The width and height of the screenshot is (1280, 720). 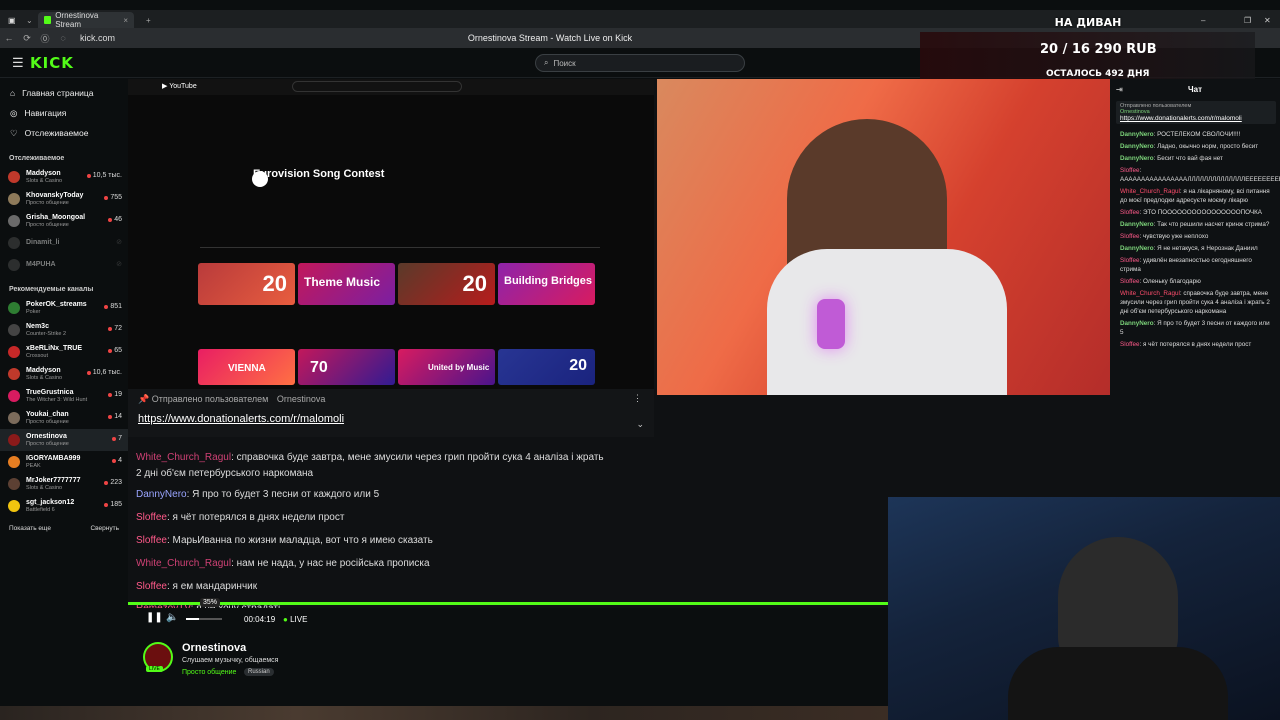 What do you see at coordinates (154, 617) in the screenshot?
I see `pause-icon: ❚❚` at bounding box center [154, 617].